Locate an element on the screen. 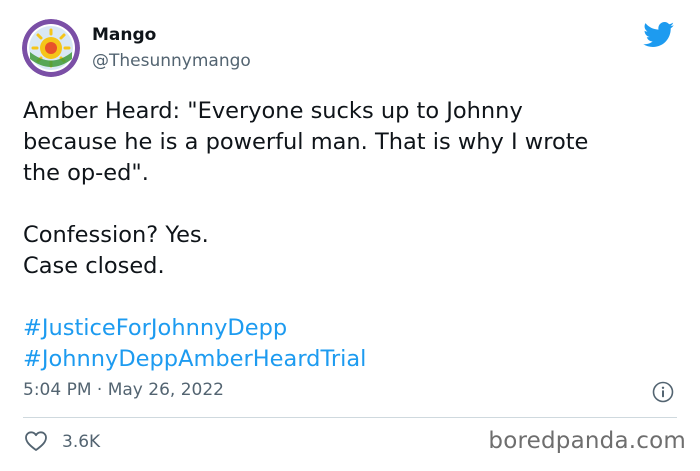 The height and width of the screenshot is (471, 700). tweet-line: Confession? Yes. is located at coordinates (116, 235).